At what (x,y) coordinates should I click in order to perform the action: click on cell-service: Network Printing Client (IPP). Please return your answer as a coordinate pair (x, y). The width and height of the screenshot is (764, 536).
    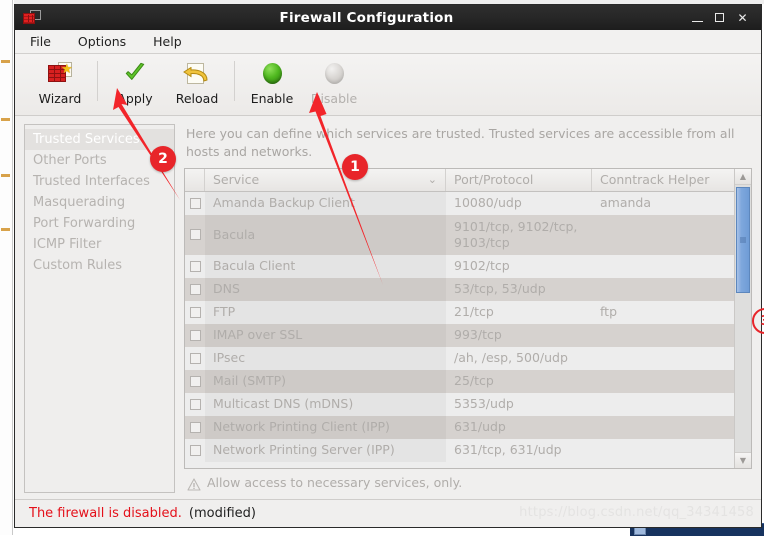
    Looking at the image, I should click on (325, 427).